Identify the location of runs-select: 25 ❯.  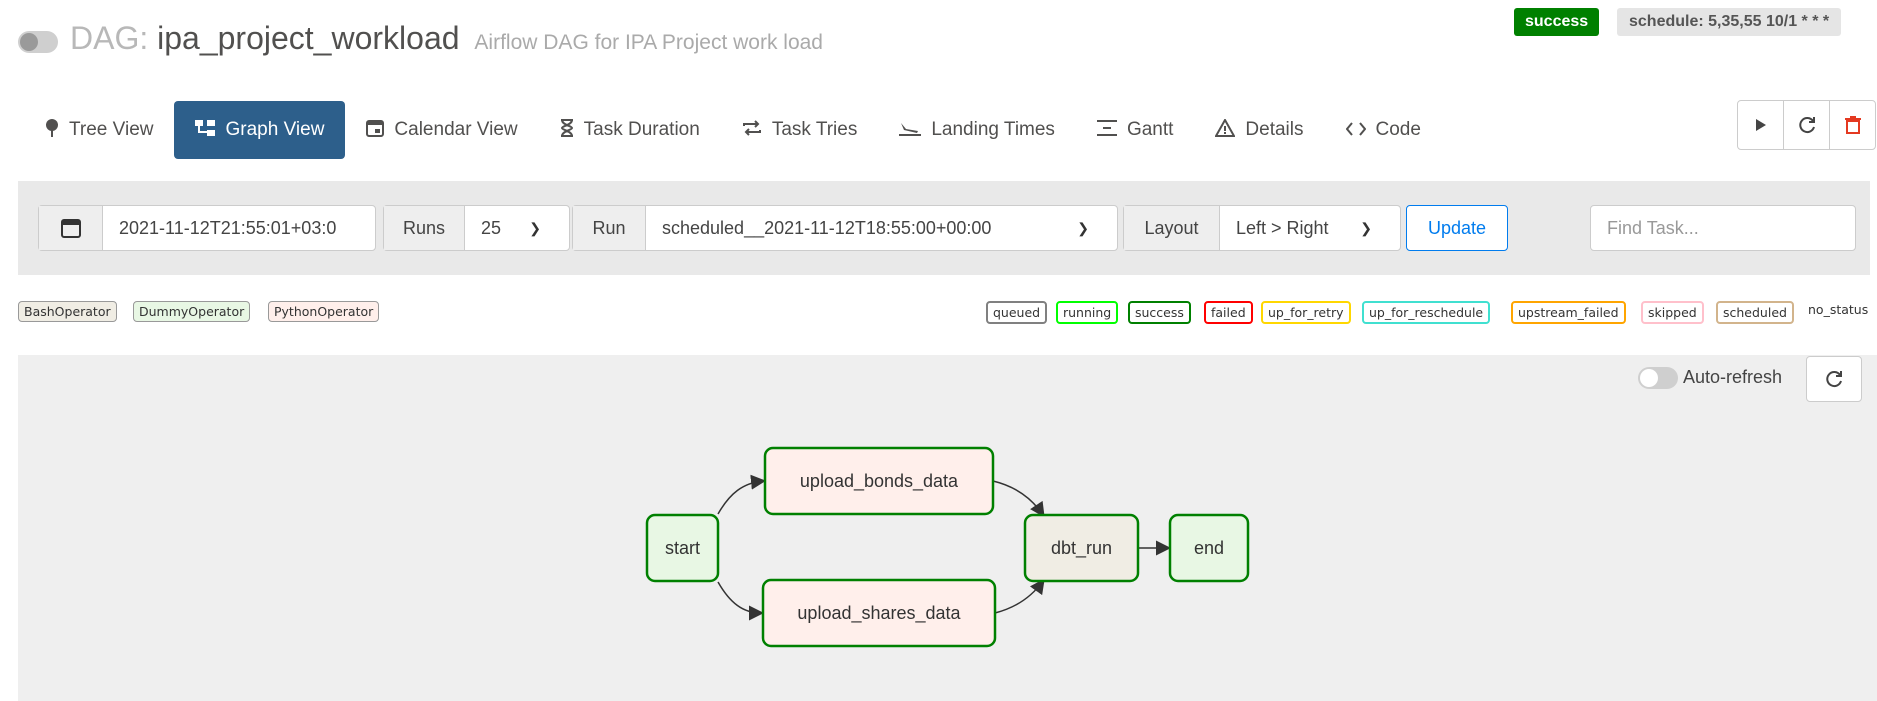
(517, 228).